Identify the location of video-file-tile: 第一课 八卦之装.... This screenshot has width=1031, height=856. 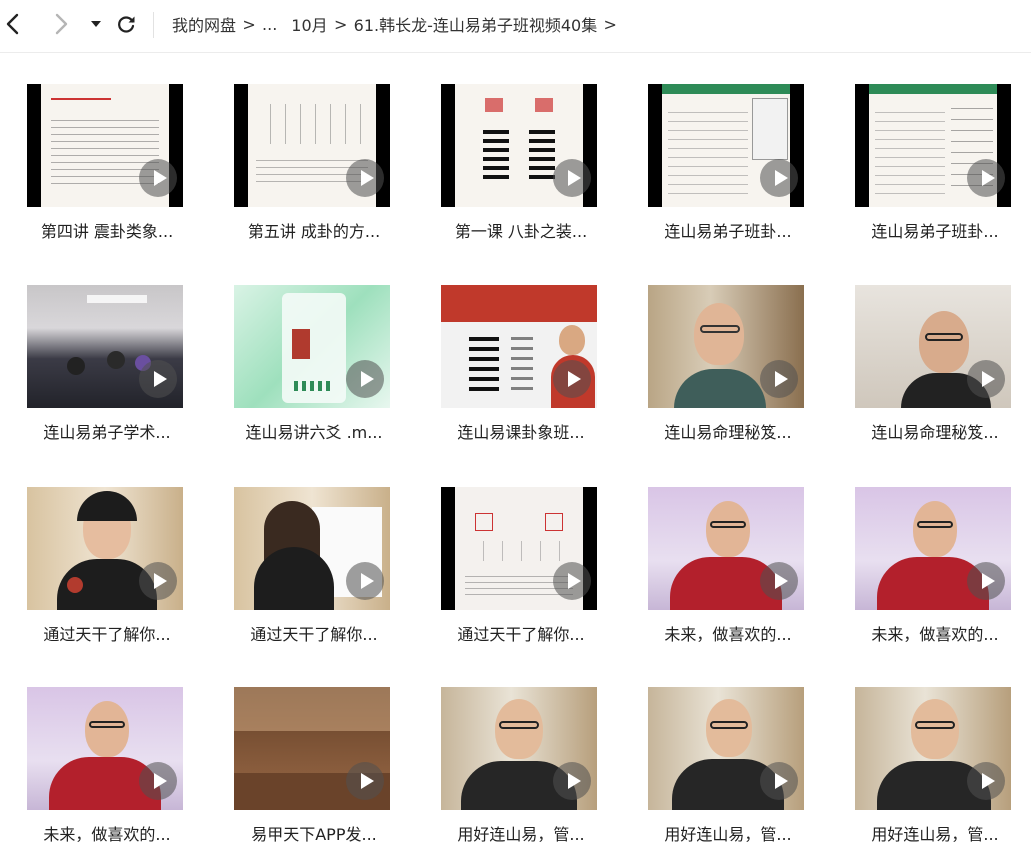
(527, 148).